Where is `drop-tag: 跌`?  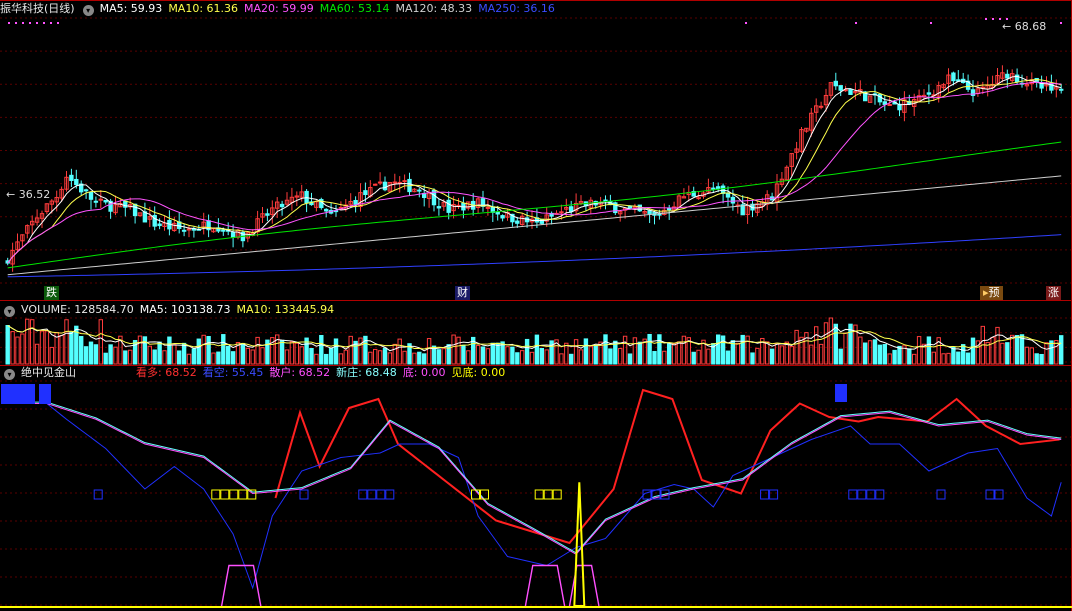
drop-tag: 跌 is located at coordinates (51, 293).